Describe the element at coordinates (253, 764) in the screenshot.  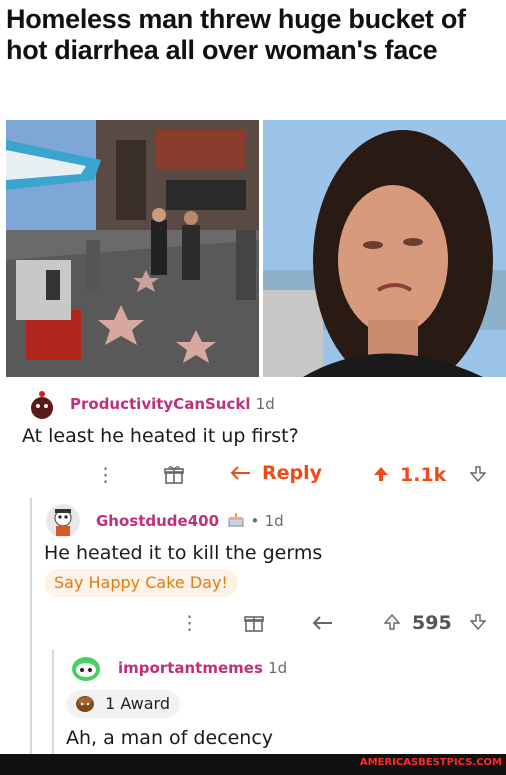
I see `watermark-bar: AMERICASBESTPICS.COM` at that location.